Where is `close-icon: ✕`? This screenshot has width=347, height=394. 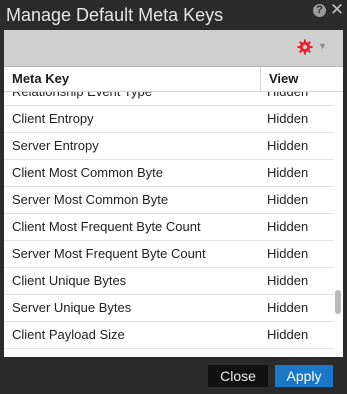 close-icon: ✕ is located at coordinates (337, 10).